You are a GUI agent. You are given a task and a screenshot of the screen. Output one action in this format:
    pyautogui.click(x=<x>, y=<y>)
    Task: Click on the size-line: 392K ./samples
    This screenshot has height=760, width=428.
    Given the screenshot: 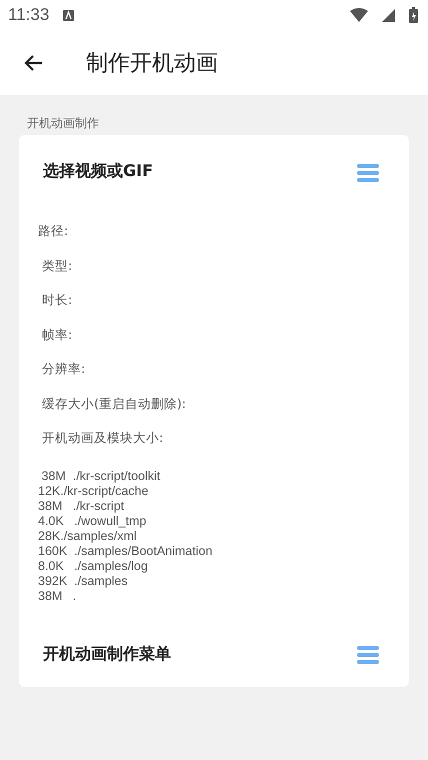 What is the action you would take?
    pyautogui.click(x=83, y=581)
    